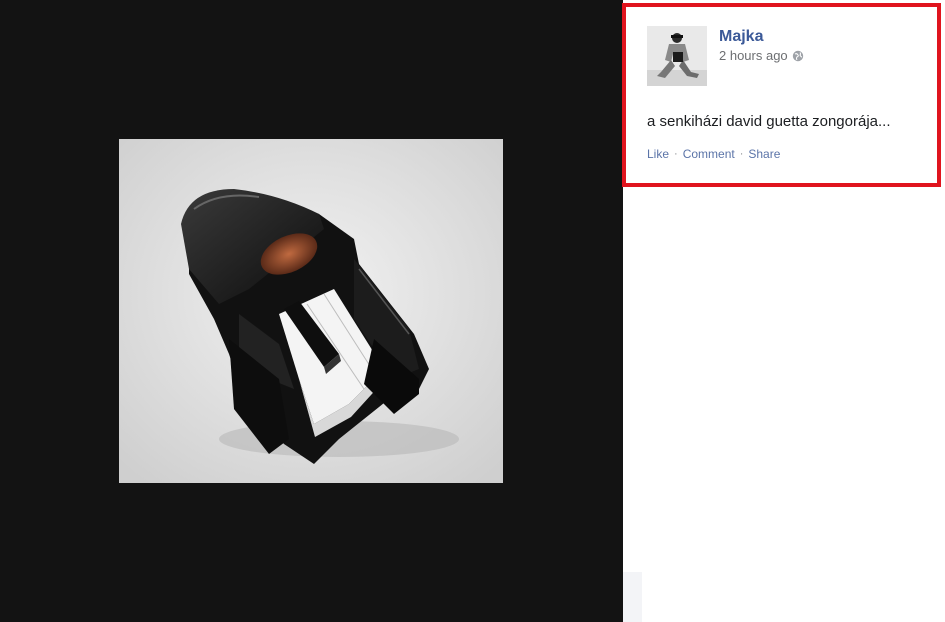  I want to click on post-author-link: Majka, so click(741, 37).